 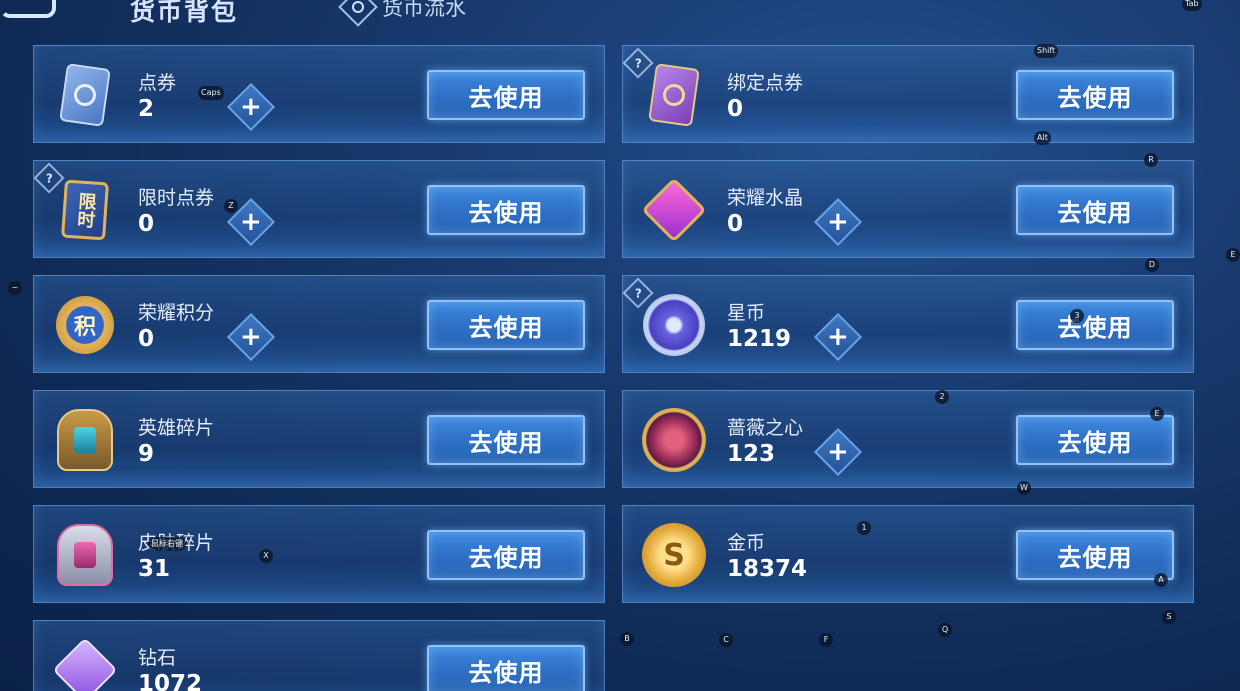 What do you see at coordinates (674, 325) in the screenshot?
I see `star-coin-icon` at bounding box center [674, 325].